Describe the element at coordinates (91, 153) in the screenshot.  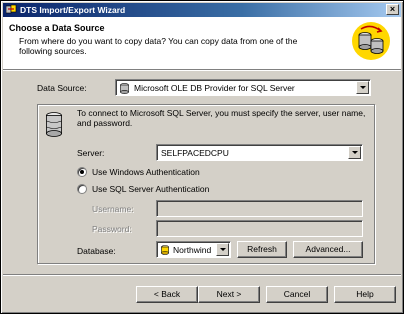
I see `server-label: Server:` at that location.